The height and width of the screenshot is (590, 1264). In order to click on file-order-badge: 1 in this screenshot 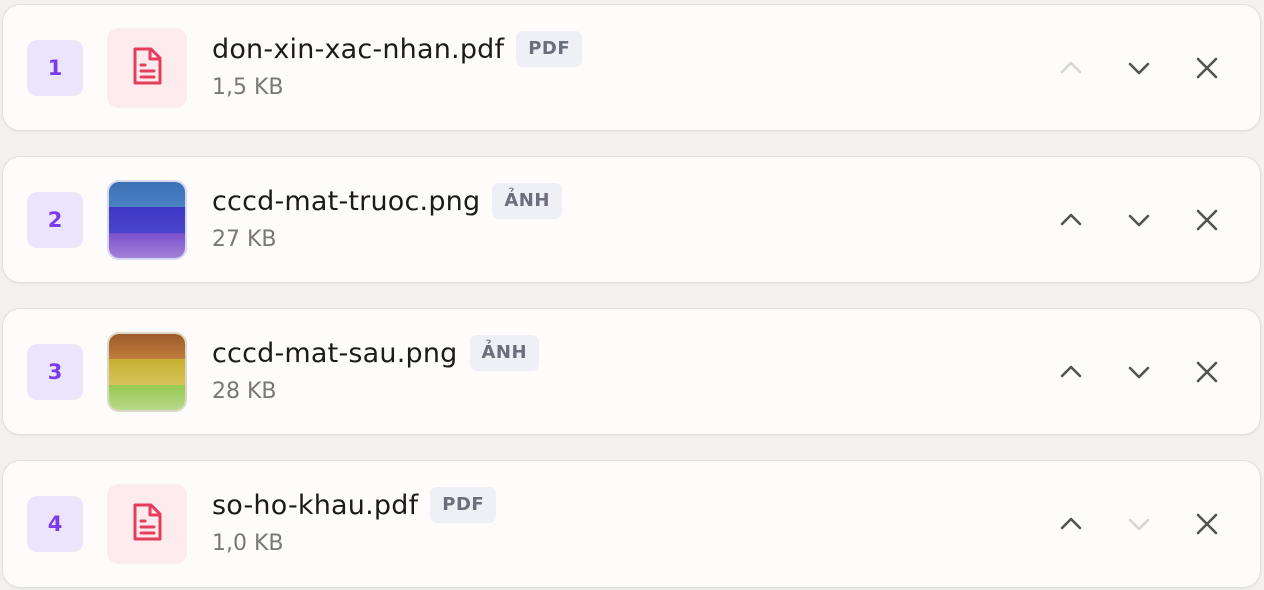, I will do `click(55, 68)`.